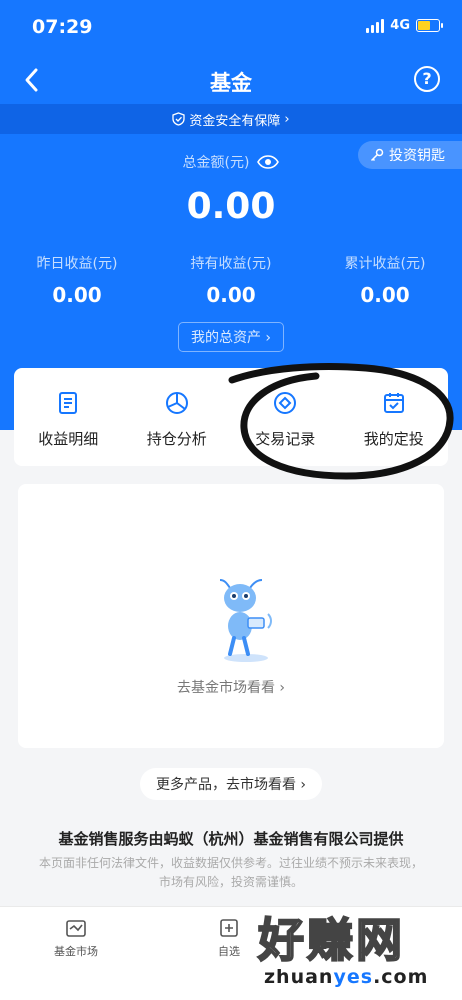  Describe the element at coordinates (231, 206) in the screenshot. I see `total-amount-value: 0.00` at that location.